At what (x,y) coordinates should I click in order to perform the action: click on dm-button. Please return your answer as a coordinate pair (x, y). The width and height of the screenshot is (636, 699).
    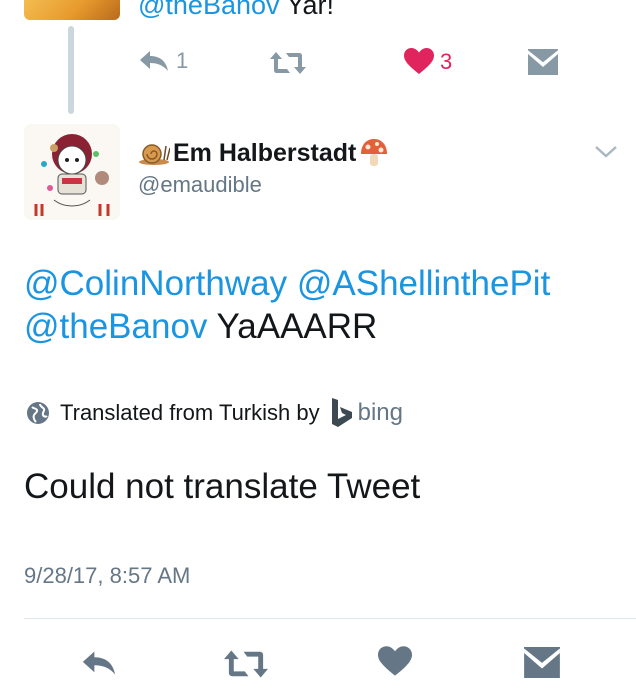
    Looking at the image, I should click on (542, 662).